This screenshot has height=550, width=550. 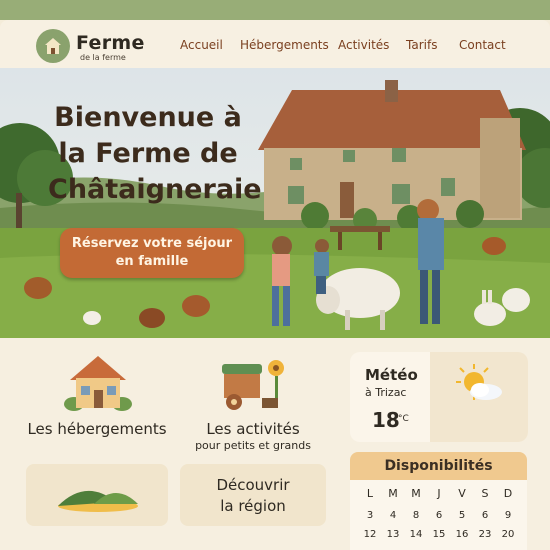 What do you see at coordinates (155, 189) in the screenshot?
I see `hero-title-line-3: Châtaigneraie` at bounding box center [155, 189].